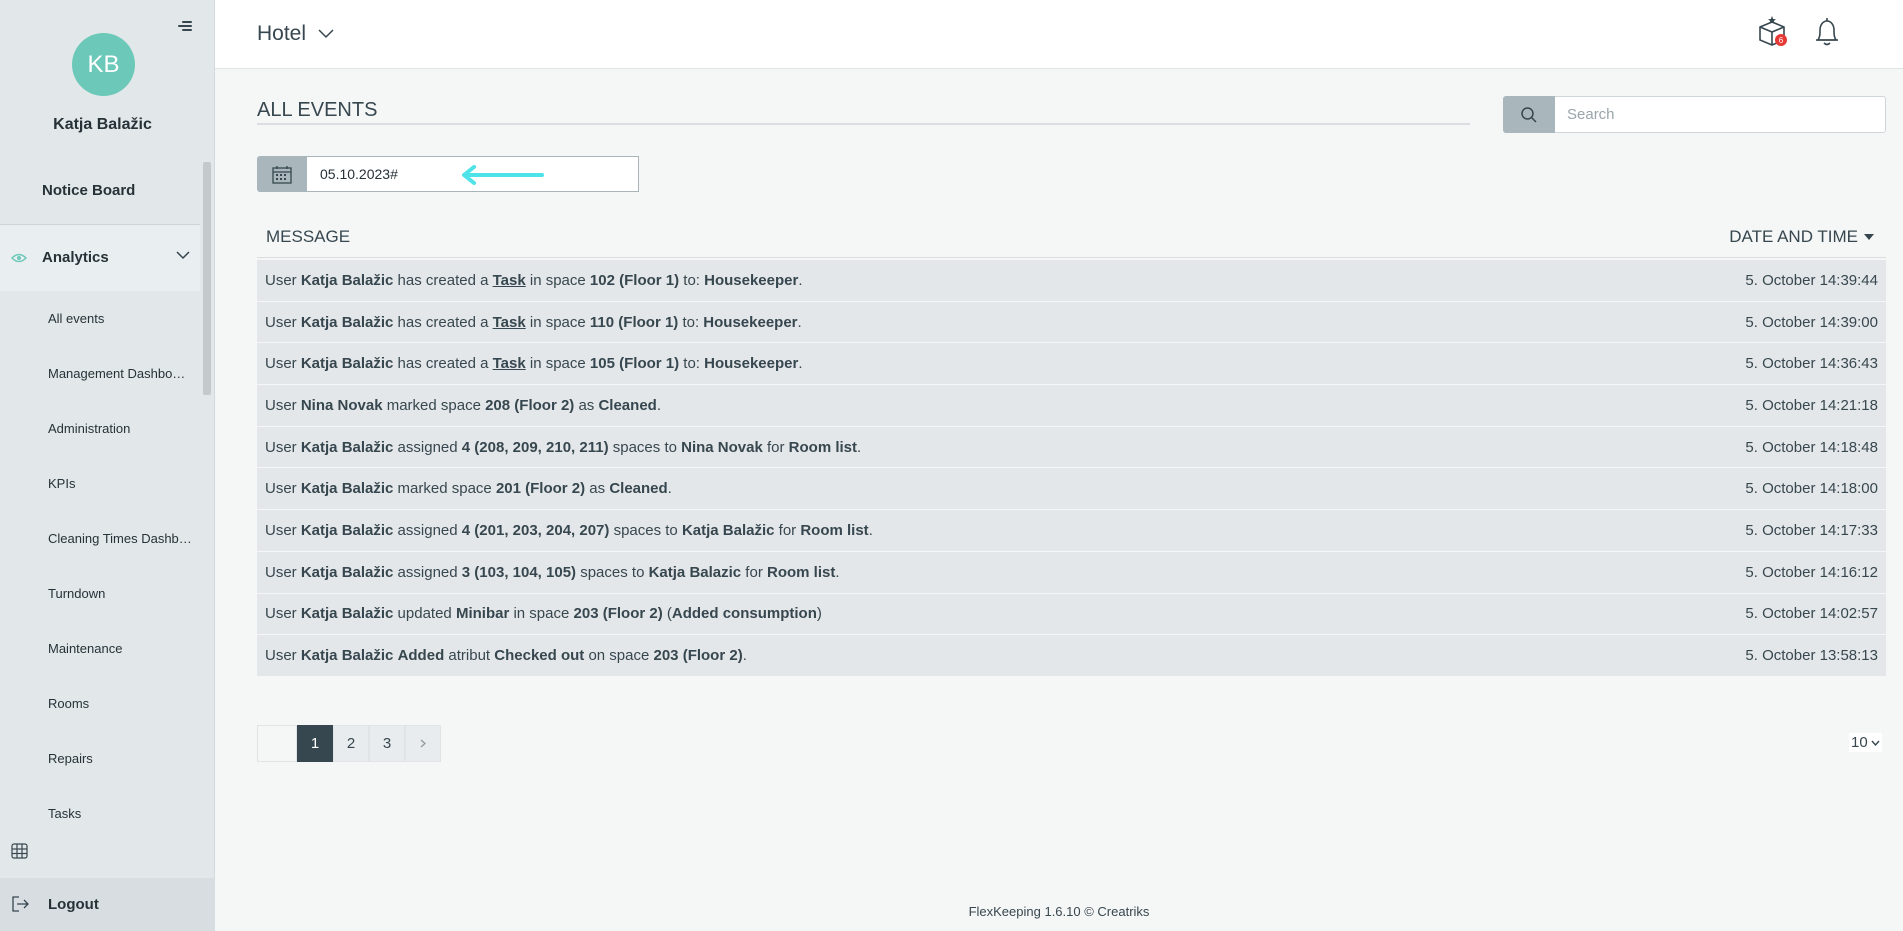 The image size is (1903, 931). Describe the element at coordinates (75, 257) in the screenshot. I see `sidebar-item-label: Analytics` at that location.